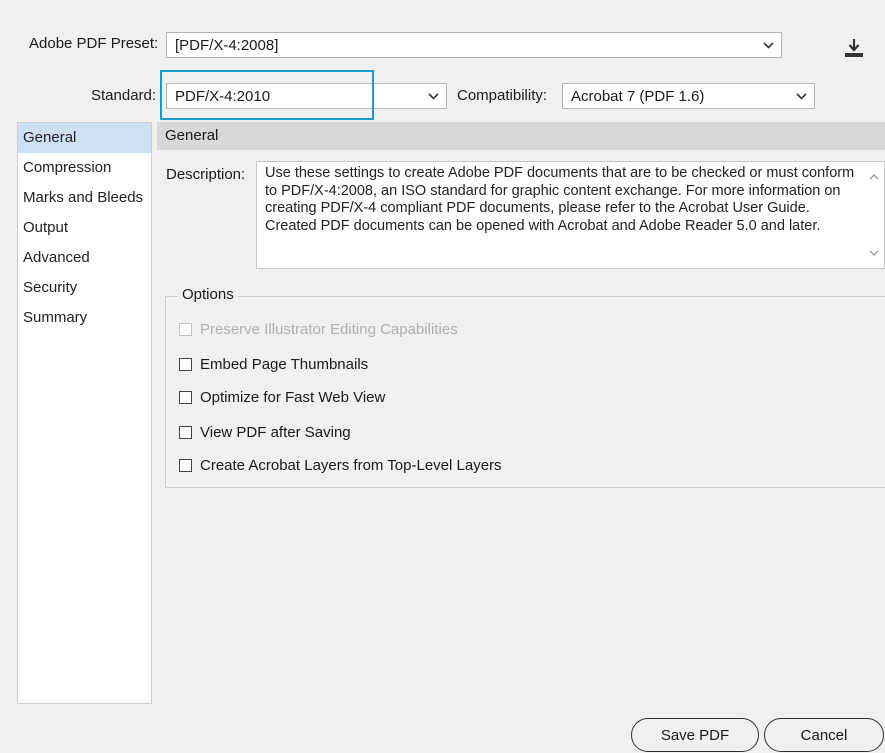 The height and width of the screenshot is (753, 885). What do you see at coordinates (84, 288) in the screenshot?
I see `sidebar-item-security: Security` at bounding box center [84, 288].